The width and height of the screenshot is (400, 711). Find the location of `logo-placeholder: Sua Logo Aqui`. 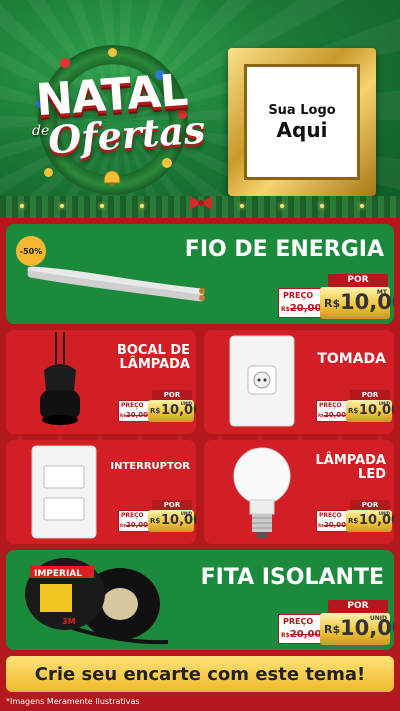

logo-placeholder: Sua Logo Aqui is located at coordinates (302, 122).